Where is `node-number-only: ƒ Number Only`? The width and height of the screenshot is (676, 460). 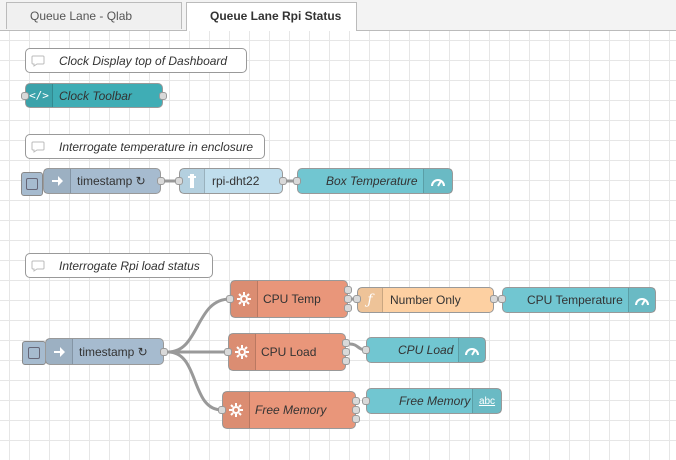
node-number-only: ƒ Number Only is located at coordinates (425, 300).